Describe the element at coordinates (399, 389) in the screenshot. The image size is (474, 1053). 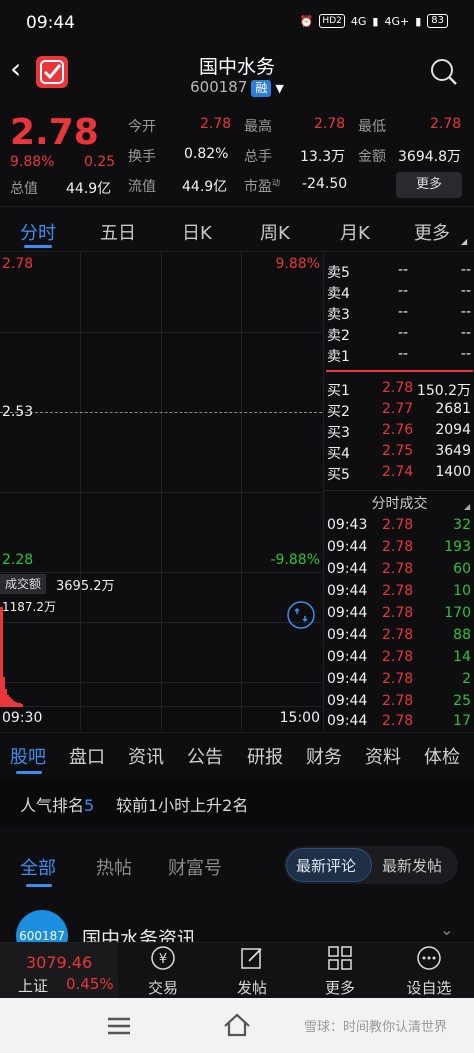
I see `bid-row: 买1 2.78 150.2万` at that location.